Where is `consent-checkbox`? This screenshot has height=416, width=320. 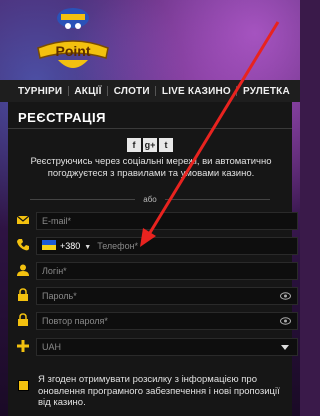 consent-checkbox is located at coordinates (23, 385).